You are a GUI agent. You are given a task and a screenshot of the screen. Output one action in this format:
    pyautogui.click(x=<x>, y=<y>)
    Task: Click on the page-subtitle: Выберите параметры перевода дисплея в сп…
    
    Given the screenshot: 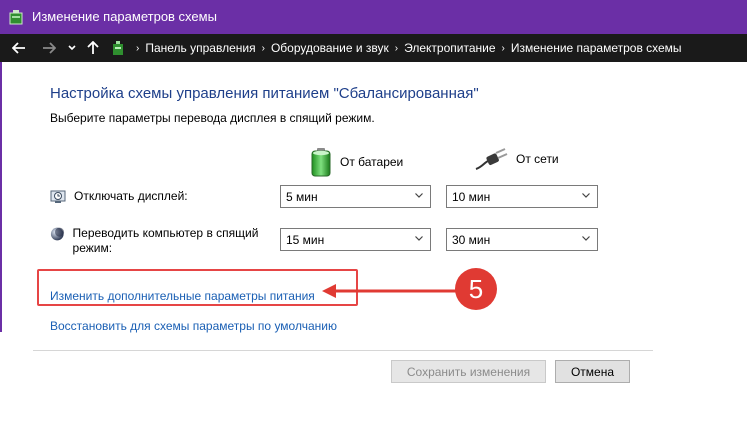 What is the action you would take?
    pyautogui.click(x=212, y=118)
    